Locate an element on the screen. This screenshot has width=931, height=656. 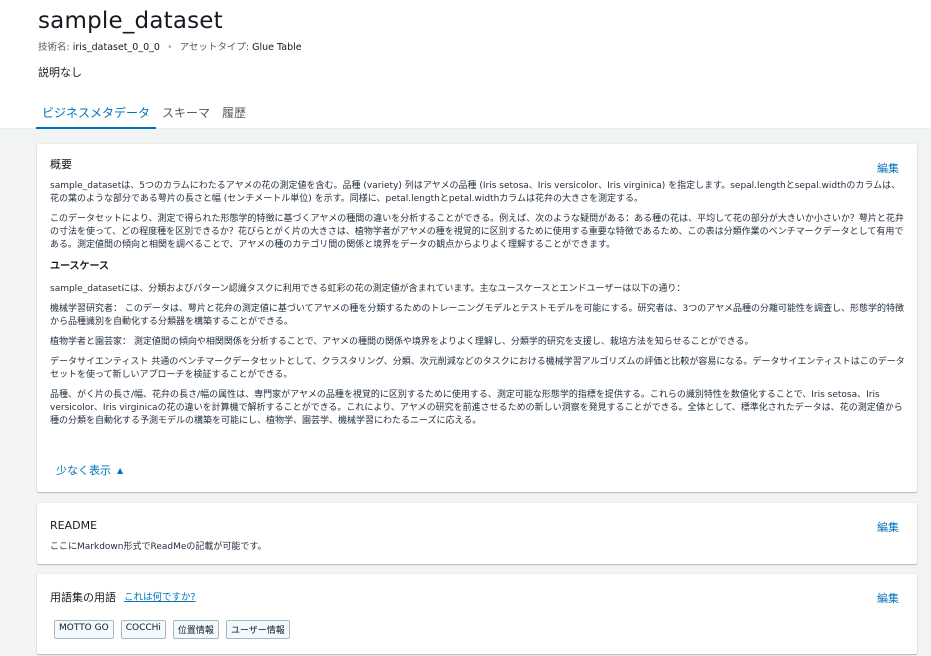
glossary-term-tag: MOTTO GO is located at coordinates (84, 629).